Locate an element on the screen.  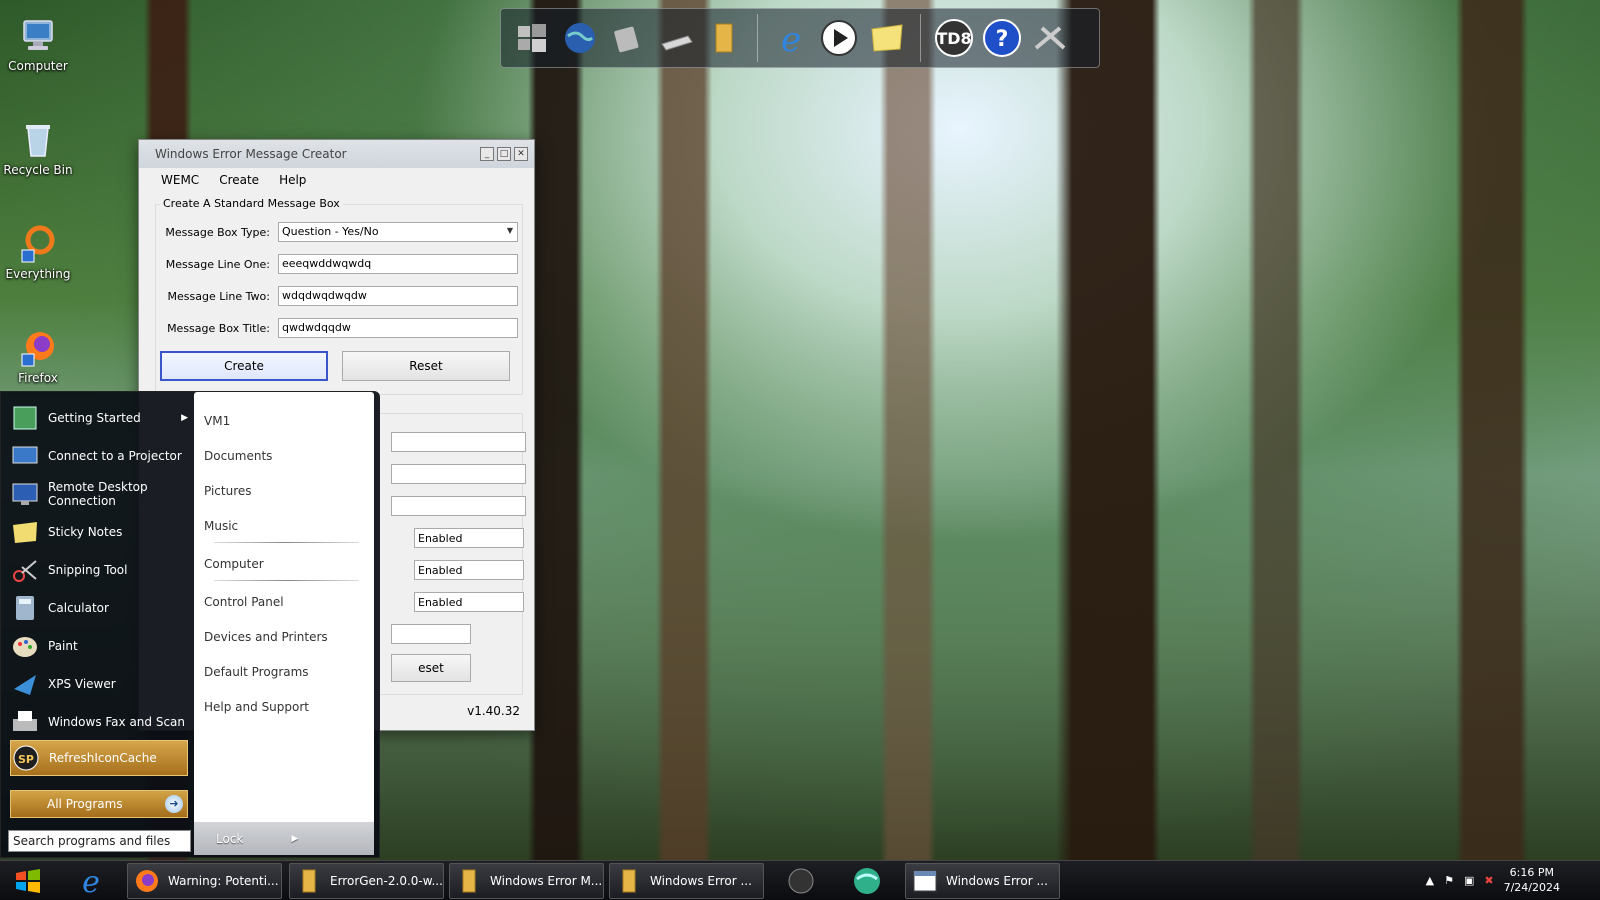
program-label: Remote Desktop Connection is located at coordinates (98, 494).